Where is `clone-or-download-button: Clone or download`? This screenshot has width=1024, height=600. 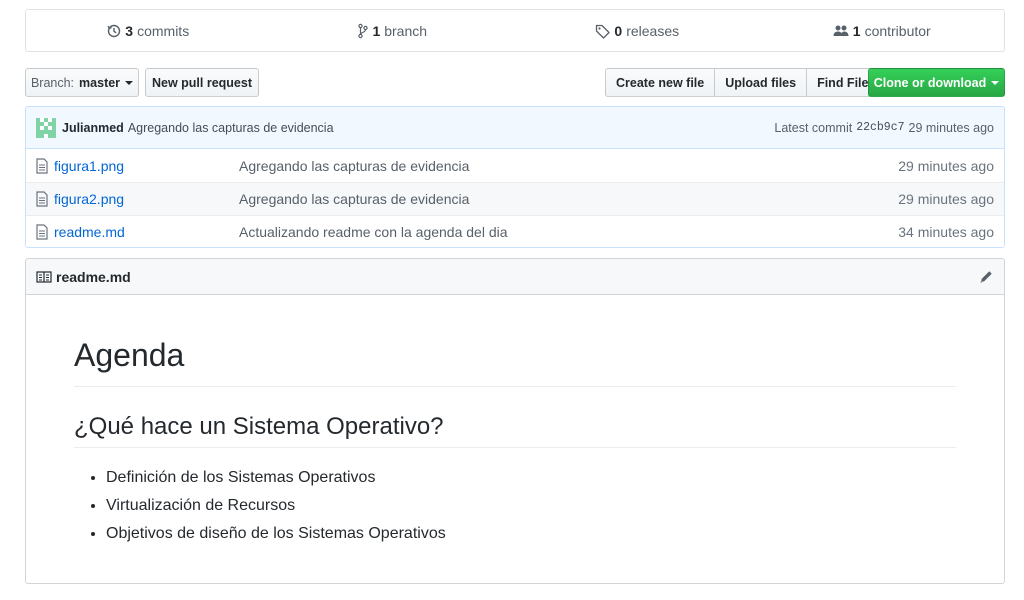 clone-or-download-button: Clone or download is located at coordinates (936, 82).